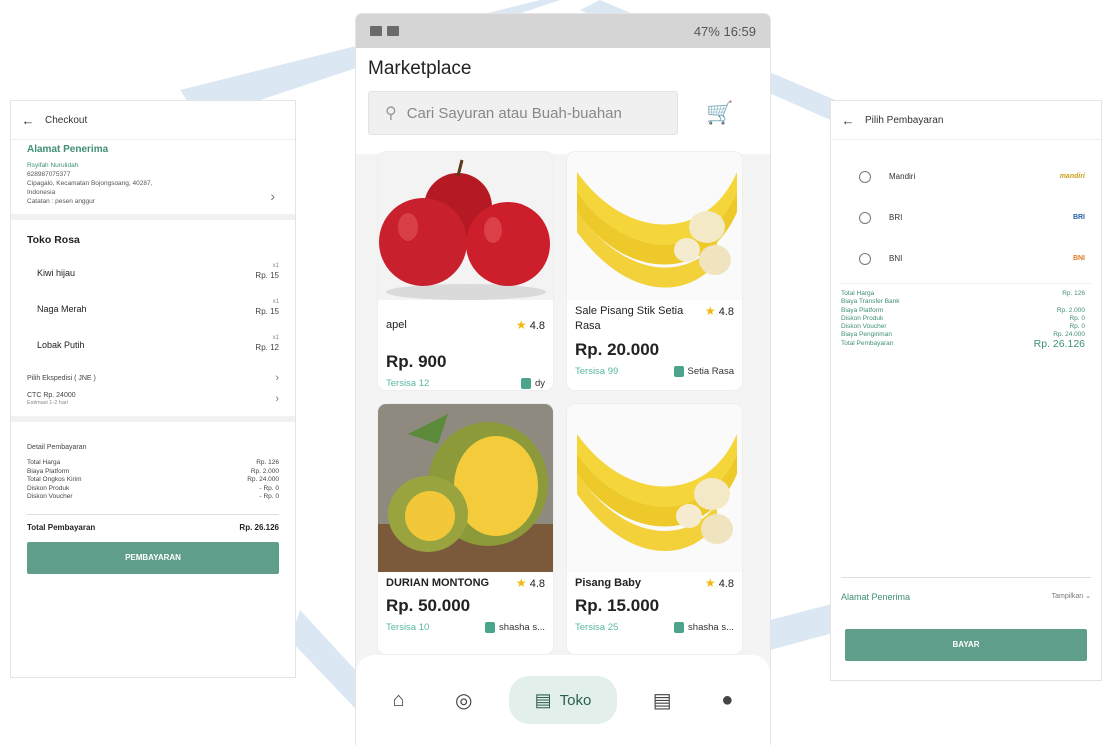  What do you see at coordinates (896, 258) in the screenshot?
I see `bank-name: BNI` at bounding box center [896, 258].